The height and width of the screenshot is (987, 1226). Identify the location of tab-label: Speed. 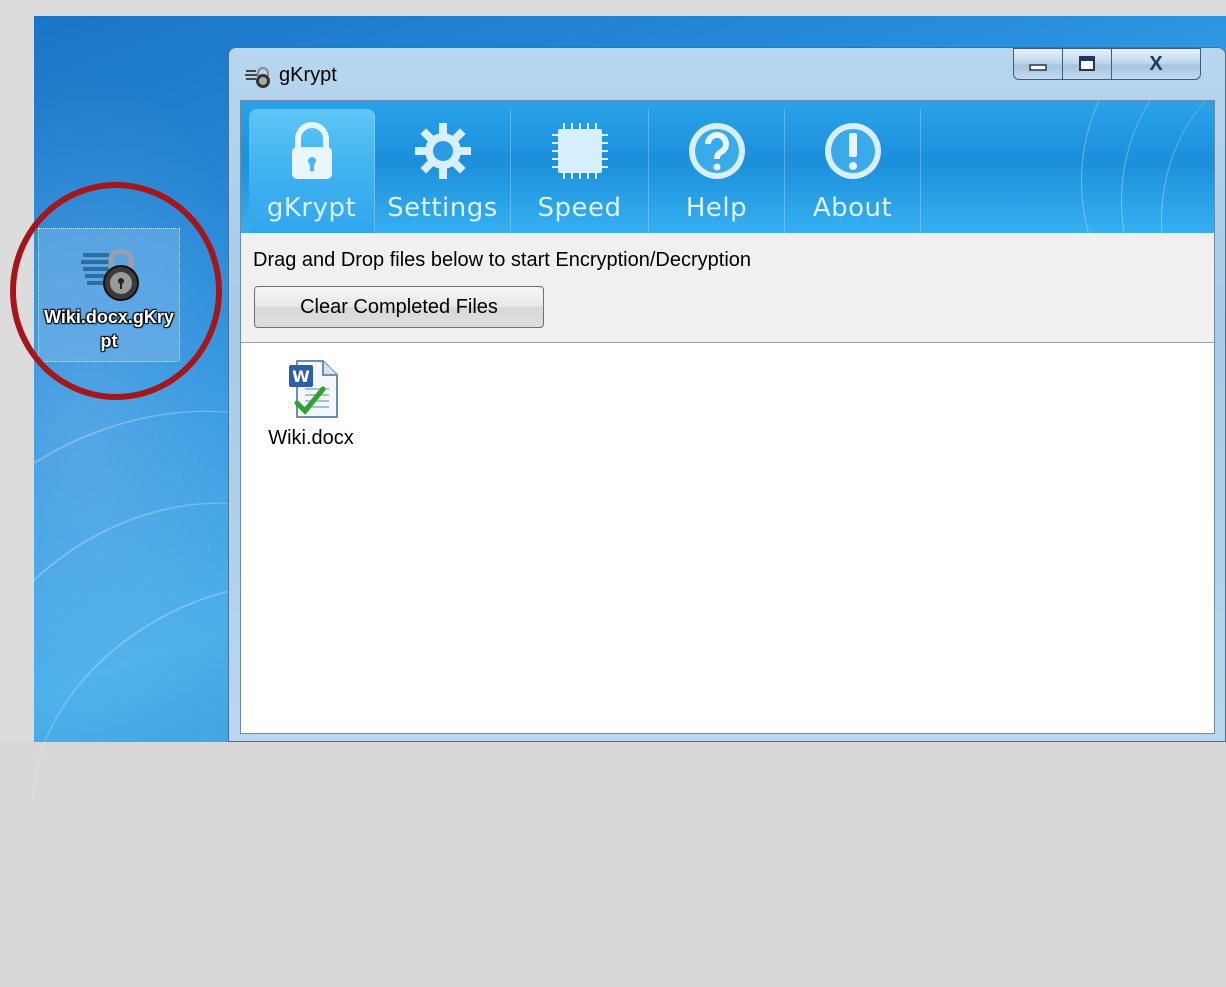
(579, 208).